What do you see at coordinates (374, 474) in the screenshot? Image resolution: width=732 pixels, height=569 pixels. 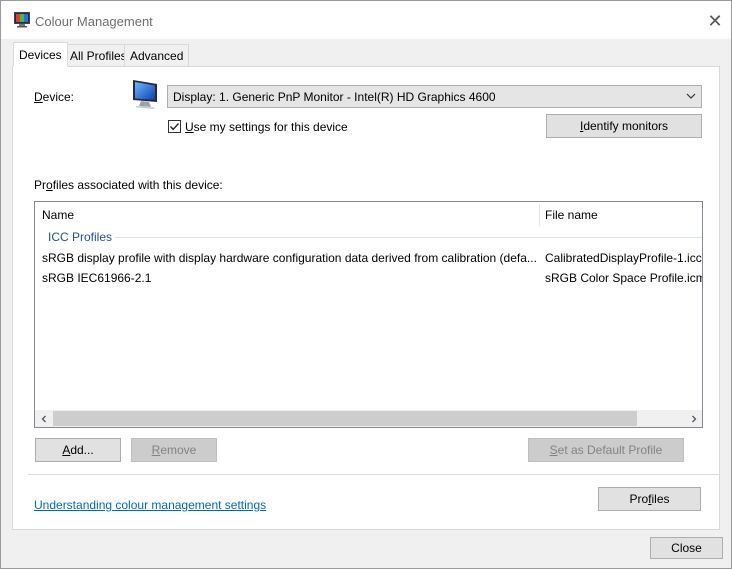 I see `section-divider` at bounding box center [374, 474].